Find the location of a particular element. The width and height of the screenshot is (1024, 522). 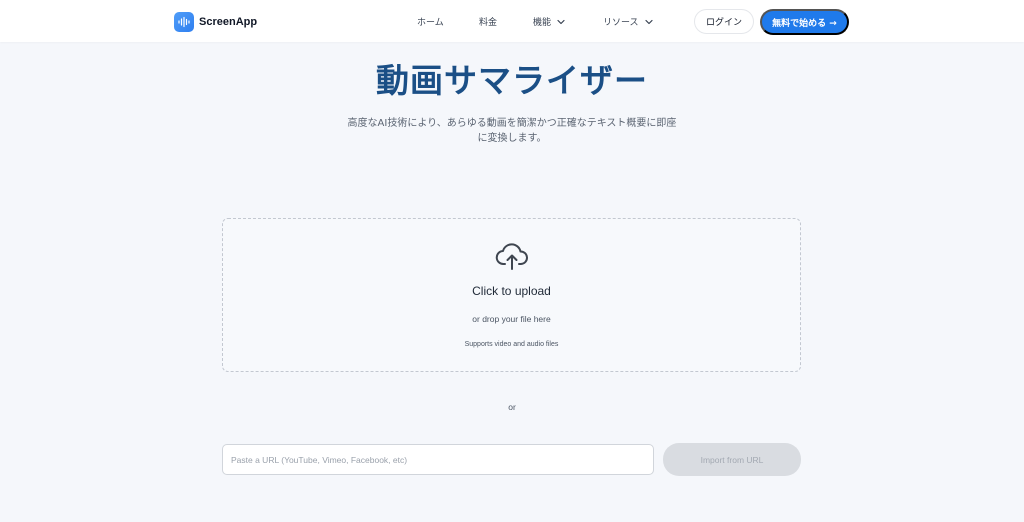

import-url-button: Import from URL is located at coordinates (732, 459).